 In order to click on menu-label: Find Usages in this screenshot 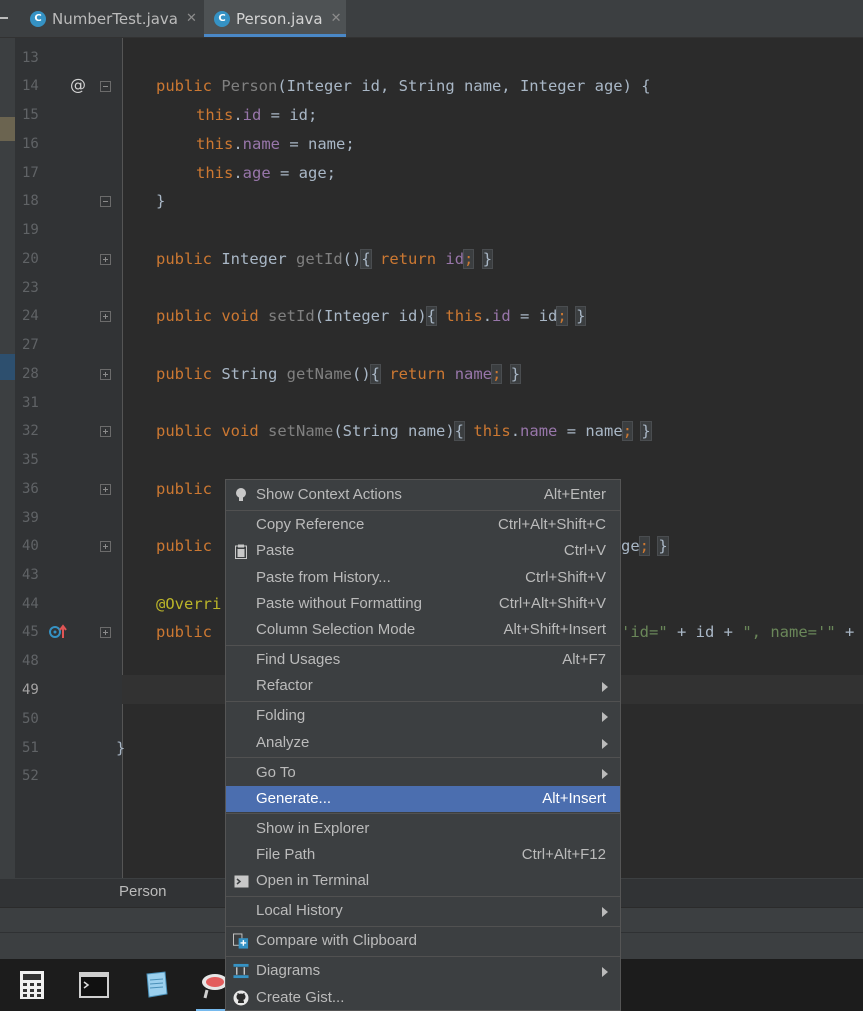, I will do `click(298, 659)`.